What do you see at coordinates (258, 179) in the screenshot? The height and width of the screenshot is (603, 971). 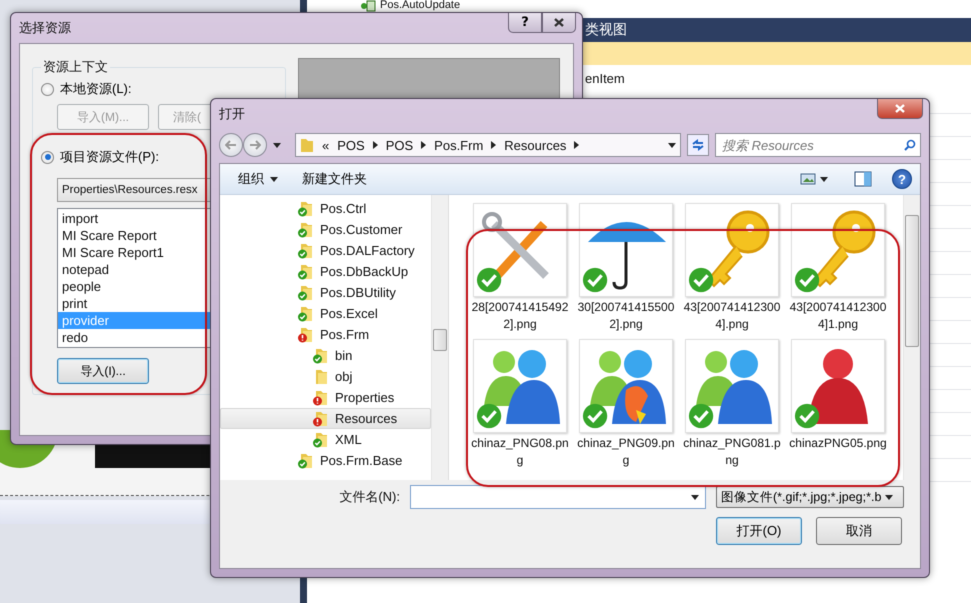 I see `organize-menu: 组织` at bounding box center [258, 179].